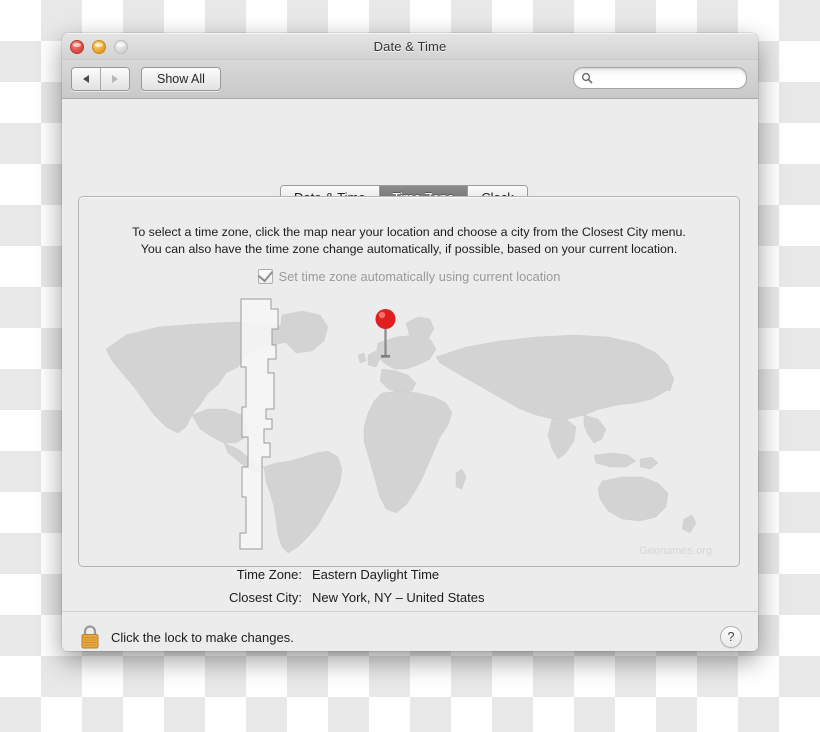 This screenshot has height=732, width=820. Describe the element at coordinates (202, 637) in the screenshot. I see `lock-label: Click the lock to make changes.` at that location.